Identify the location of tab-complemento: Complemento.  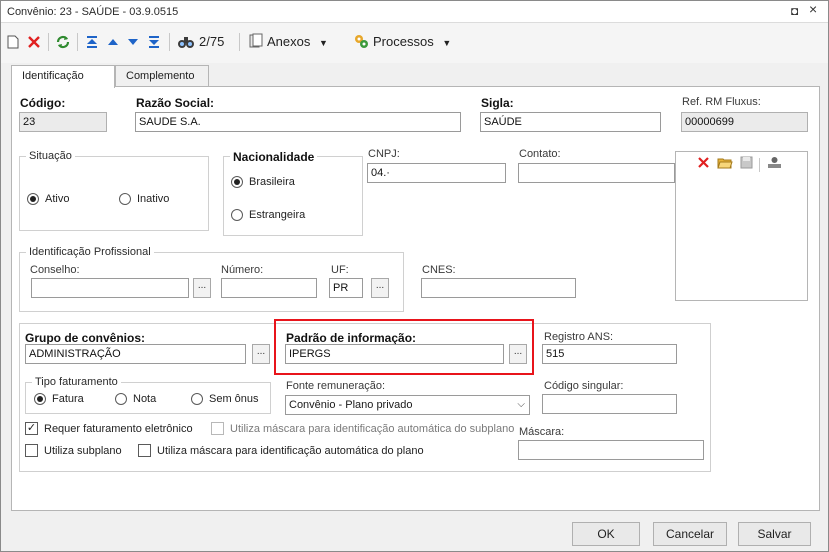
(162, 76).